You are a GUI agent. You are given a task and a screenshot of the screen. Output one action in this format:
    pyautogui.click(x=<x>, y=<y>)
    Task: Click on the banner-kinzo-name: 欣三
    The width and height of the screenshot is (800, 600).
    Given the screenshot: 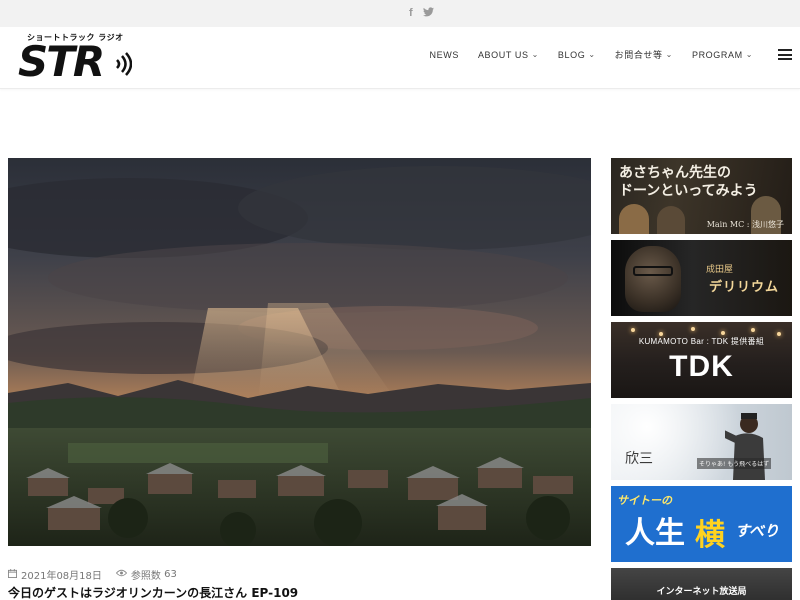 What is the action you would take?
    pyautogui.click(x=639, y=459)
    